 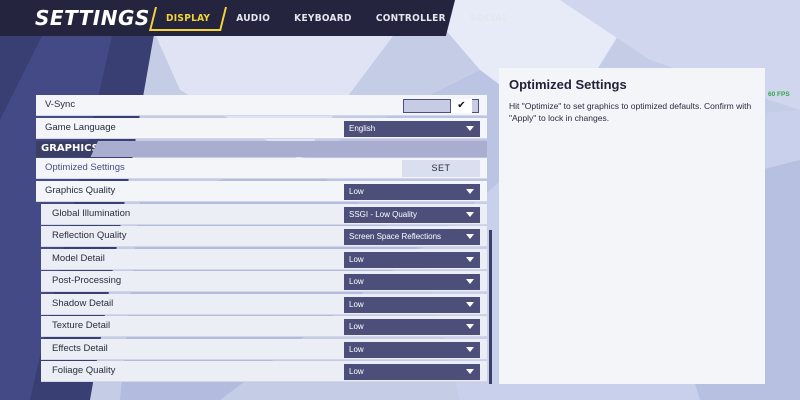 I want to click on tab-audio: AUDIO, so click(x=253, y=19).